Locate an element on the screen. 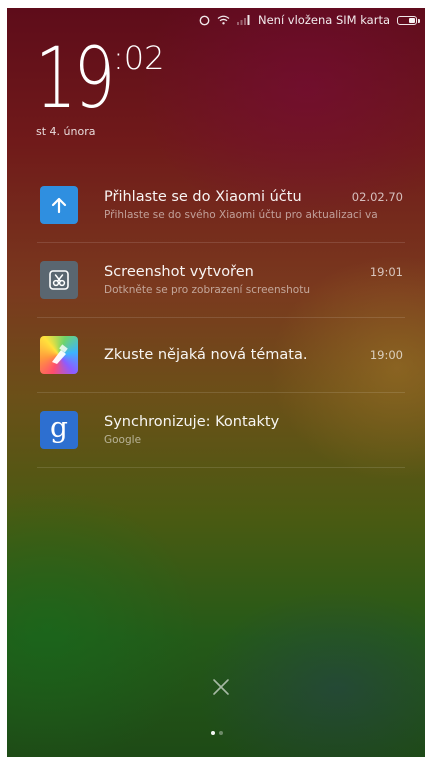 Image resolution: width=432 pixels, height=763 pixels. notification-time: 02.02.70 is located at coordinates (377, 197).